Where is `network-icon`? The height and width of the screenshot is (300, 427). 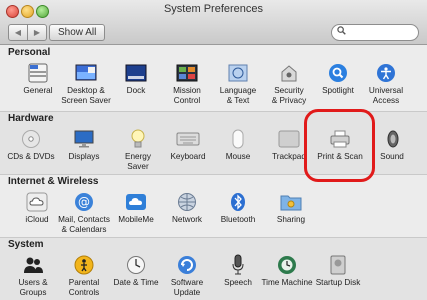
network-icon is located at coordinates (187, 202).